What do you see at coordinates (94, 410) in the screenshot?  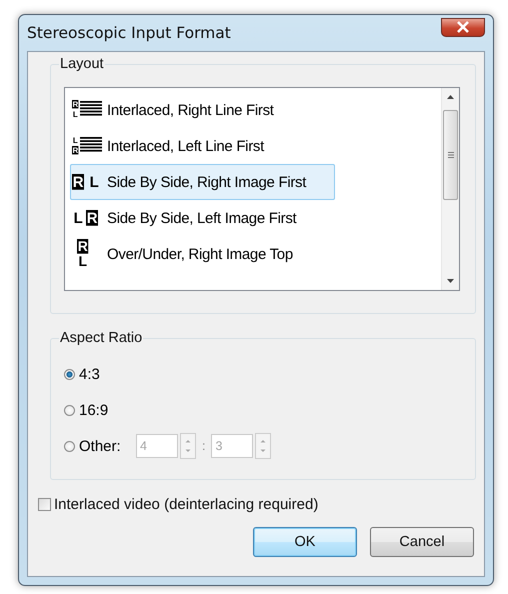 I see `radio-option: 16:9` at bounding box center [94, 410].